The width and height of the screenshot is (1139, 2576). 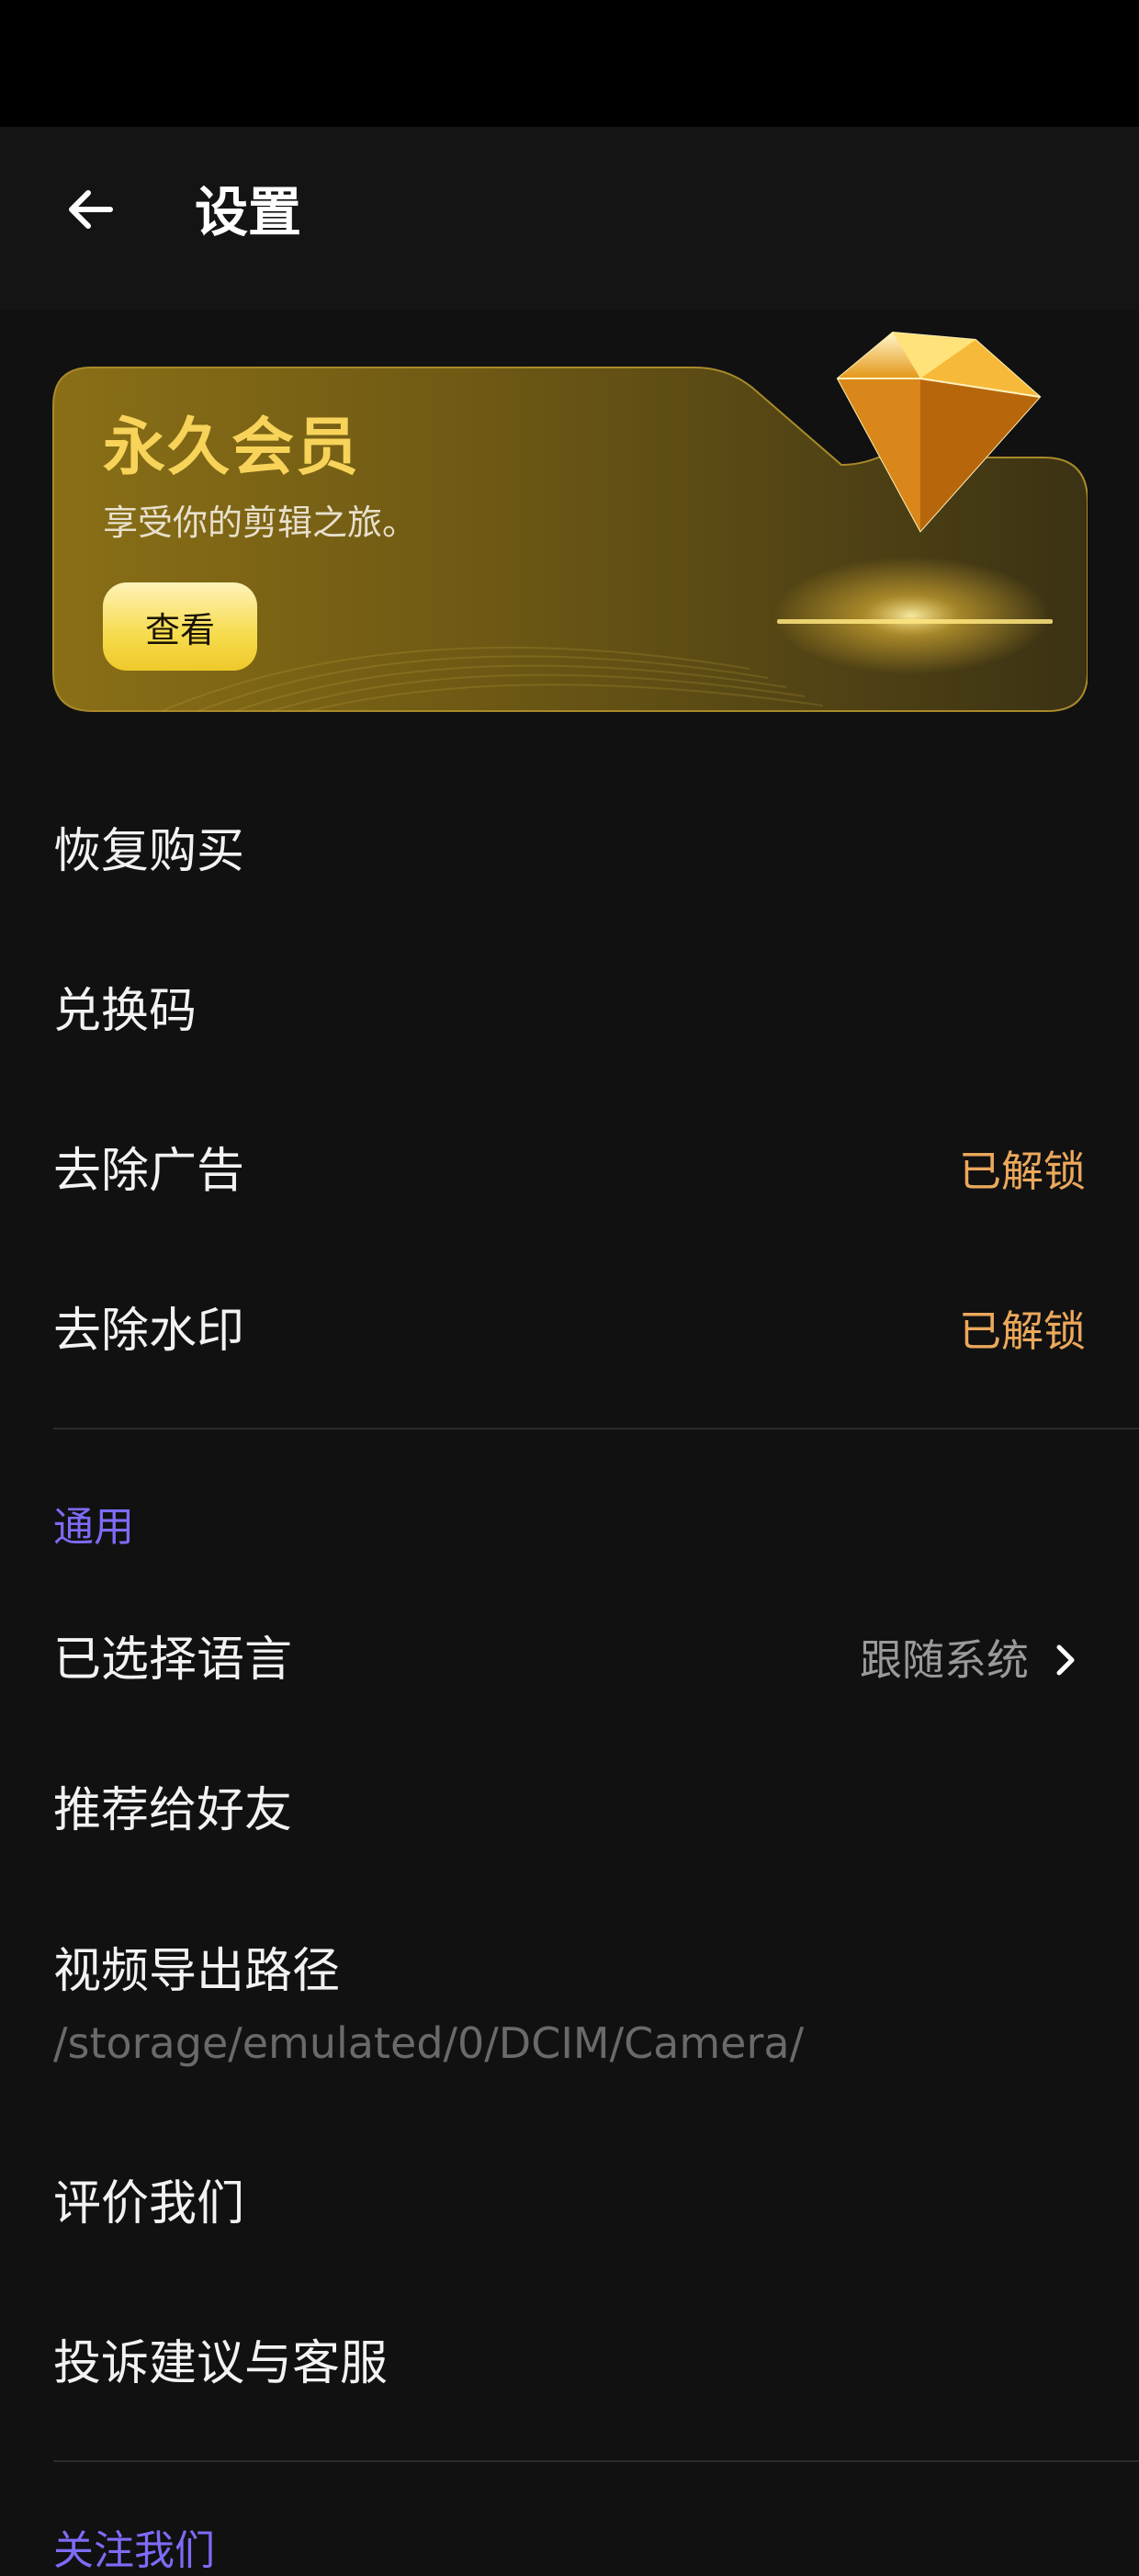 What do you see at coordinates (149, 1331) in the screenshot?
I see `remove-watermark-label: 去除水印` at bounding box center [149, 1331].